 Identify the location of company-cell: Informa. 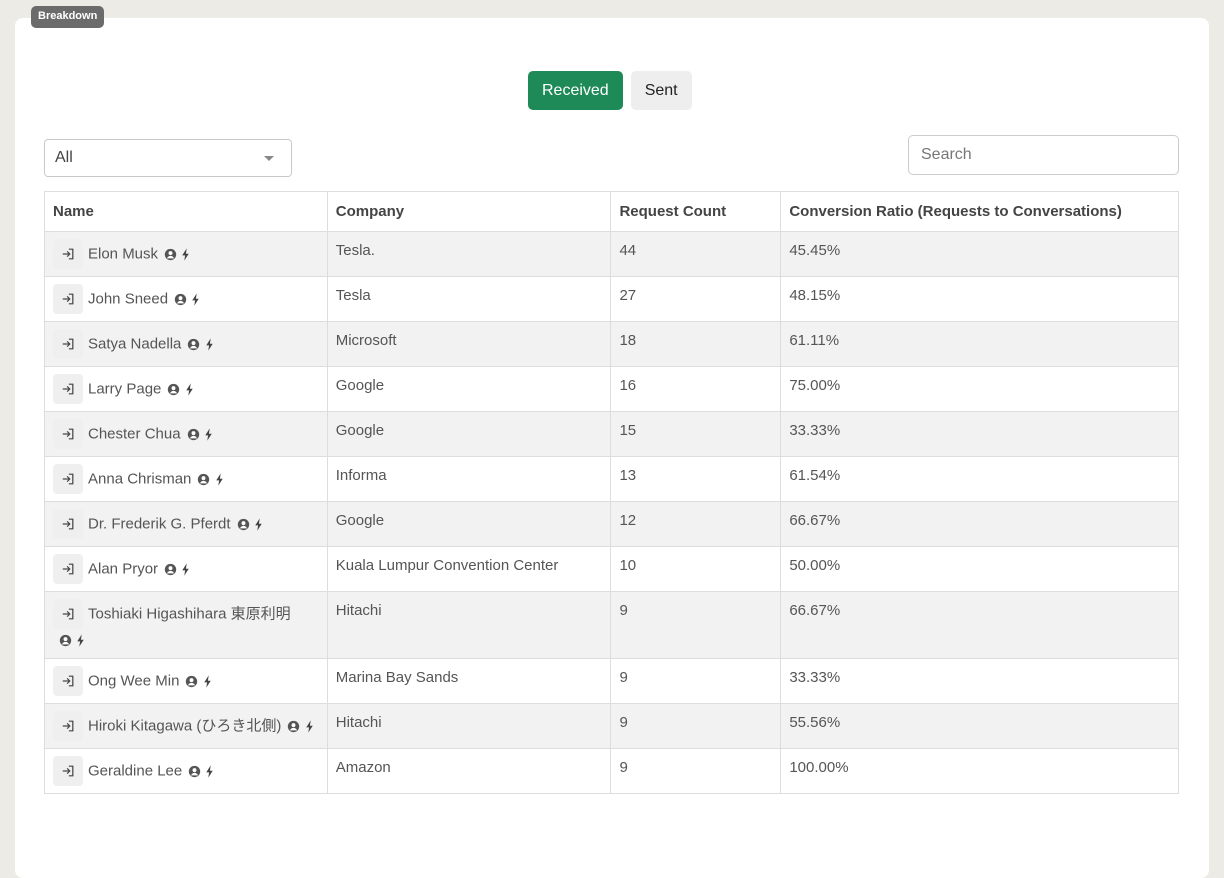
(469, 479).